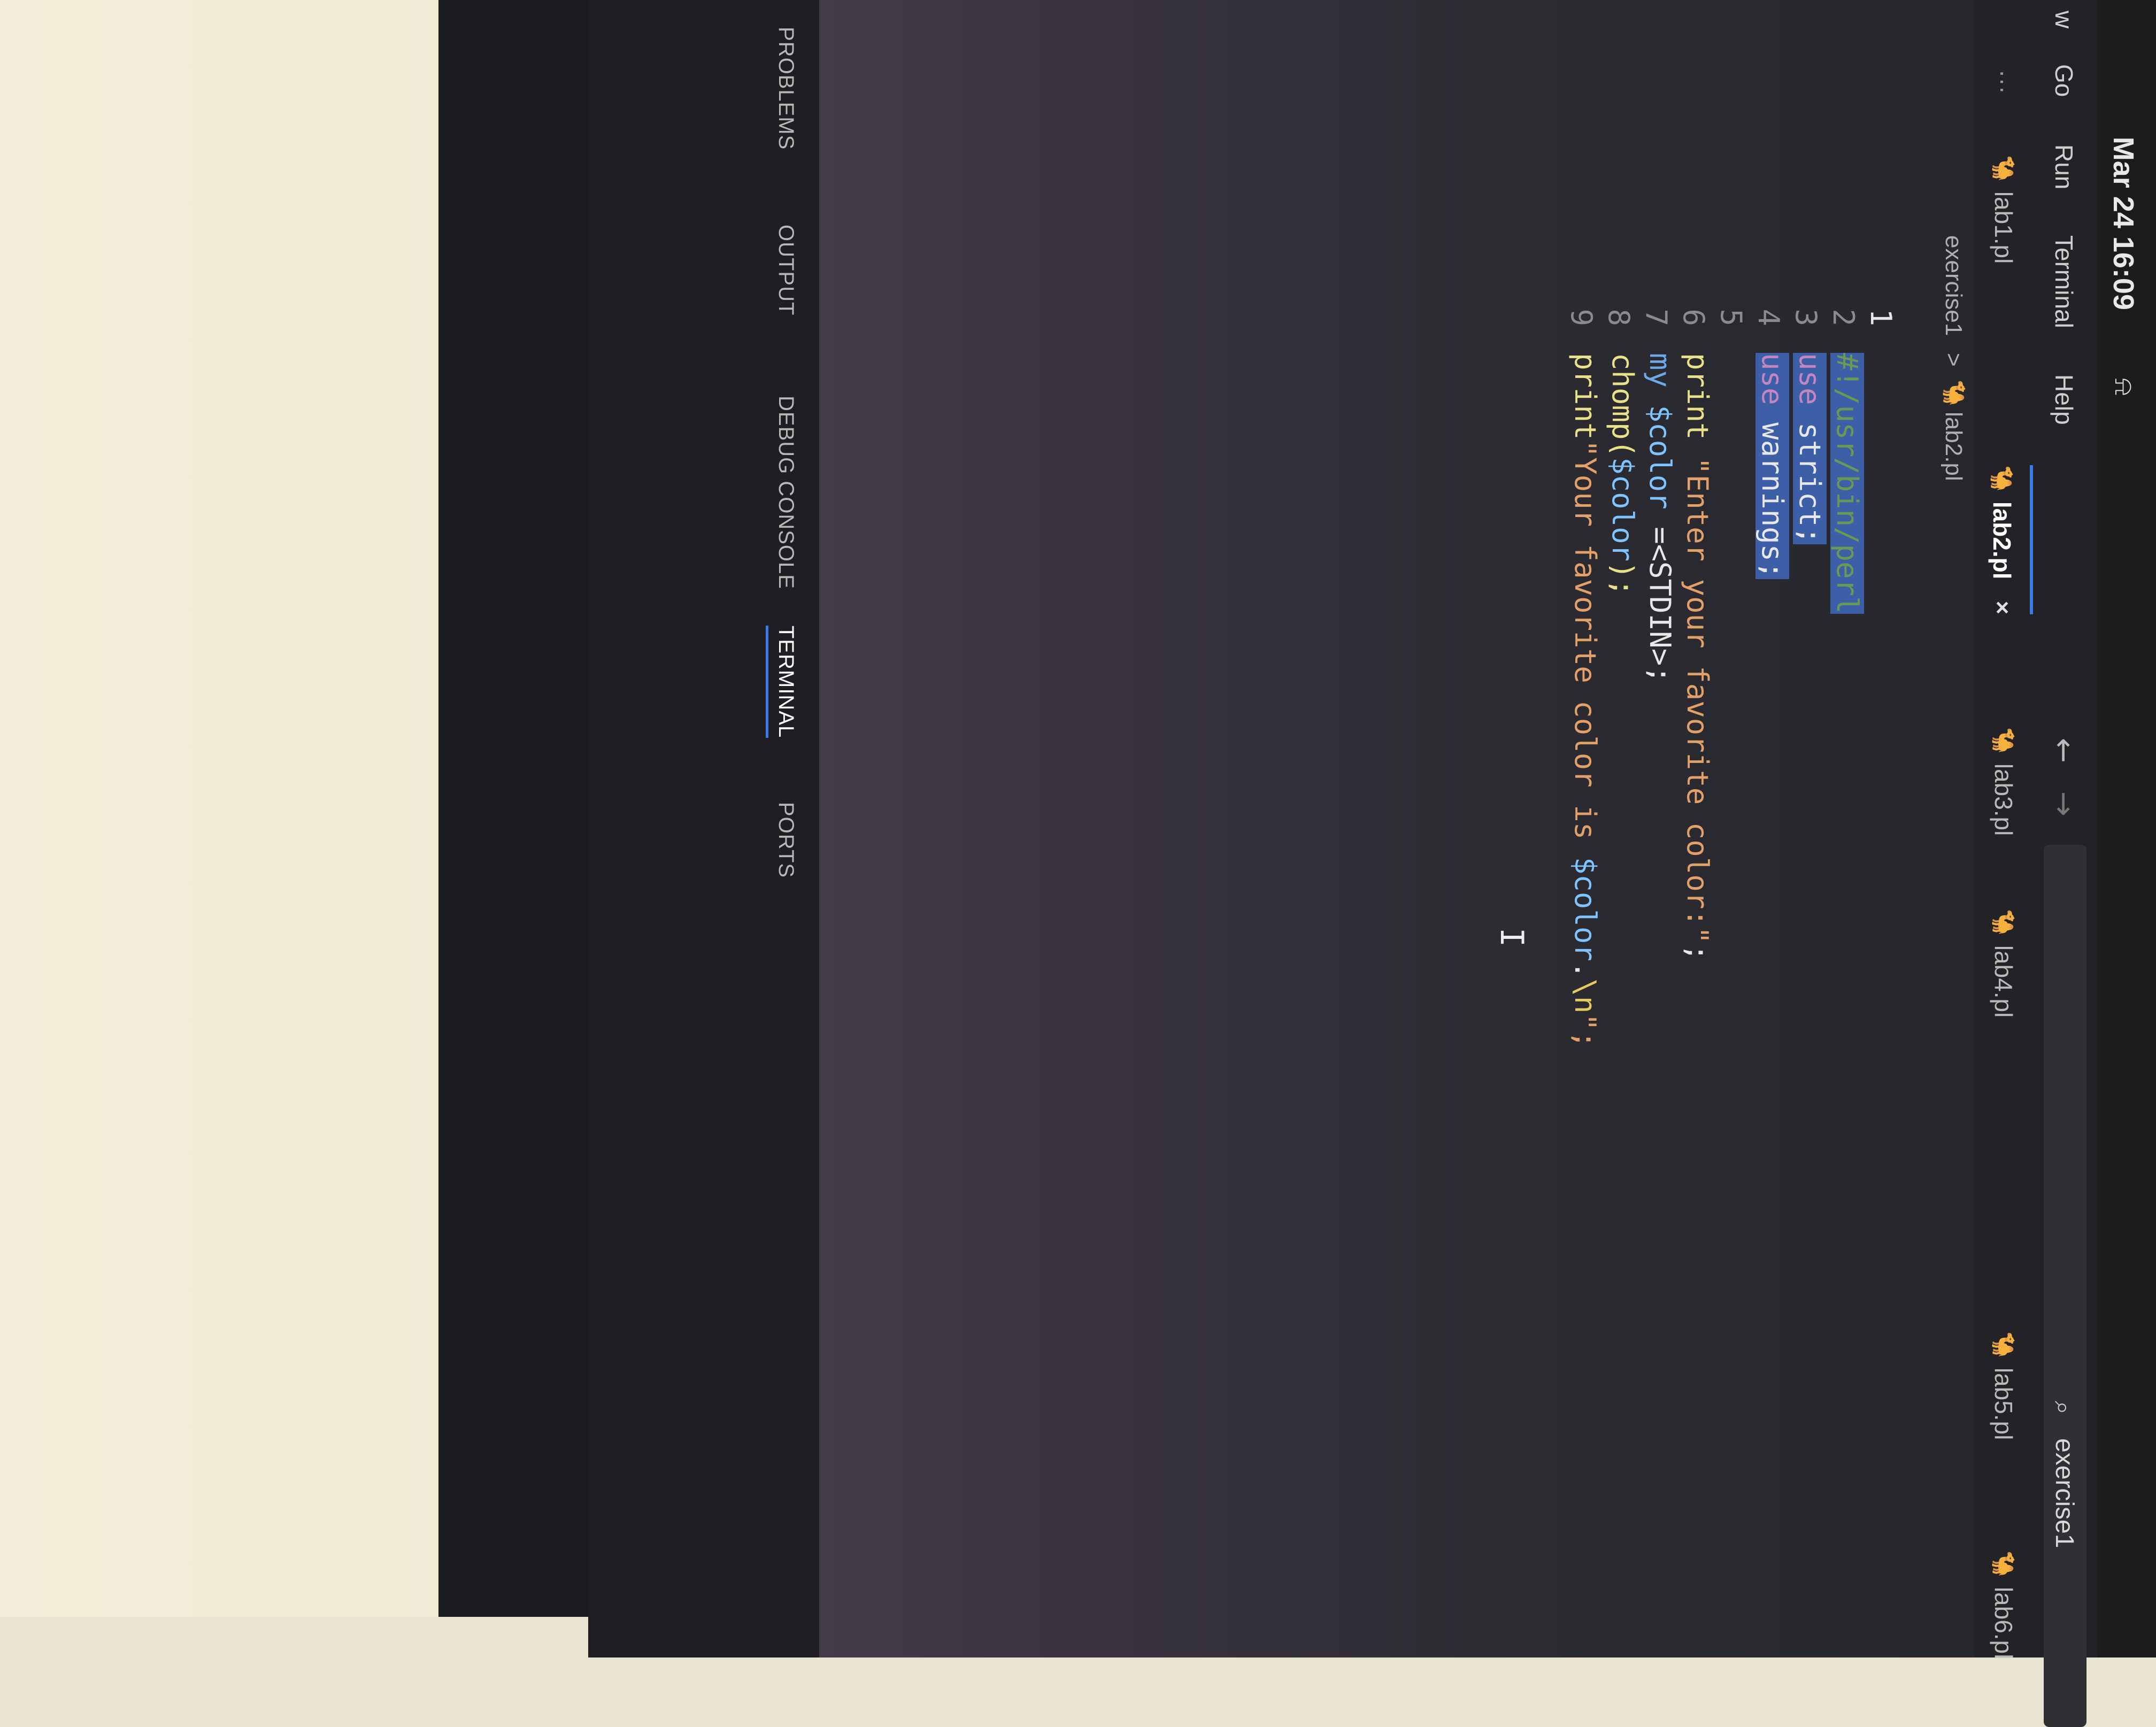 The image size is (2156, 1727). I want to click on code-line: 1 #!/usr/bin/perl, so click(1880, 829).